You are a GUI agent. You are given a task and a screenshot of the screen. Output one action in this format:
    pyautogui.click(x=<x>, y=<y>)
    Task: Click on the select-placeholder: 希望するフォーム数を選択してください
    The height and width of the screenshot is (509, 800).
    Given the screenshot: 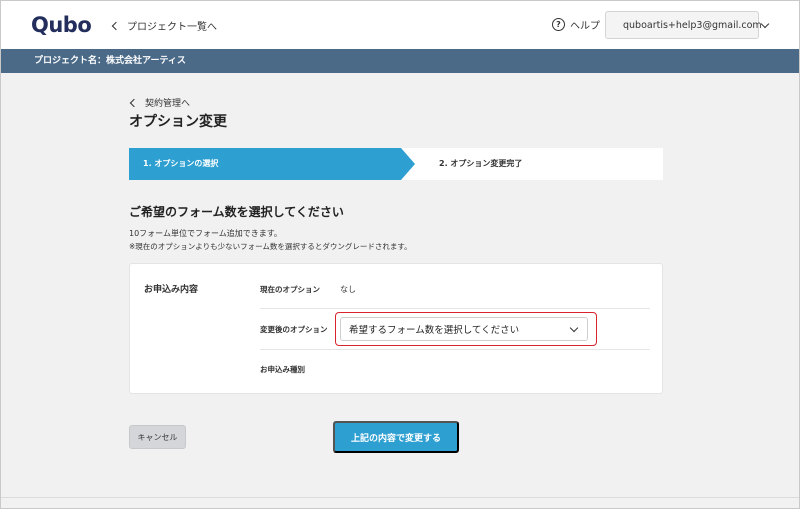 What is the action you would take?
    pyautogui.click(x=434, y=330)
    